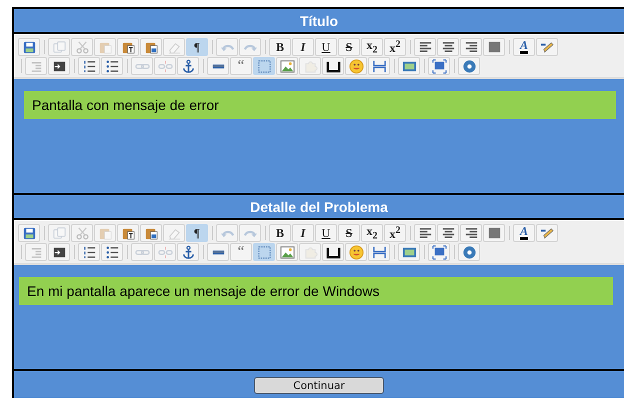 The height and width of the screenshot is (407, 624). Describe the element at coordinates (319, 206) in the screenshot. I see `section-title: Detalle del Problema` at that location.